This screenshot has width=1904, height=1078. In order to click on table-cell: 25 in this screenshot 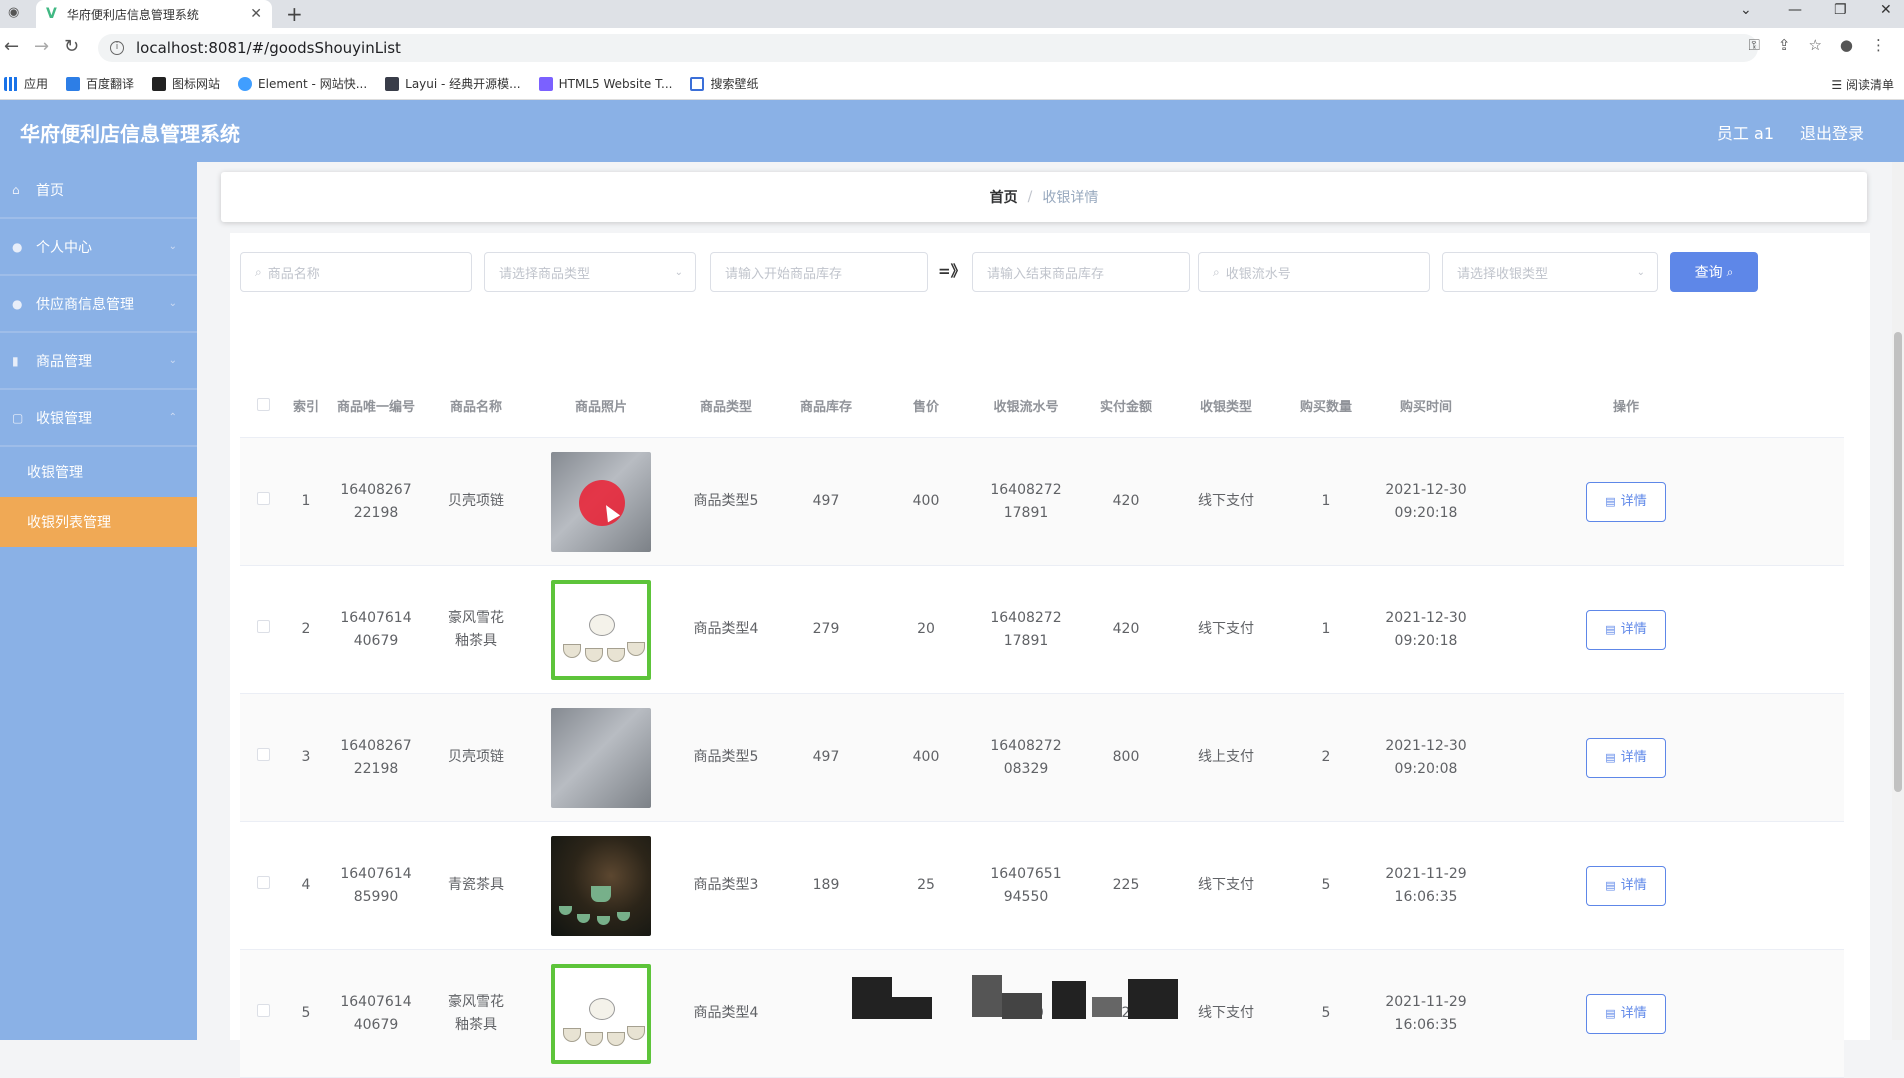, I will do `click(926, 885)`.